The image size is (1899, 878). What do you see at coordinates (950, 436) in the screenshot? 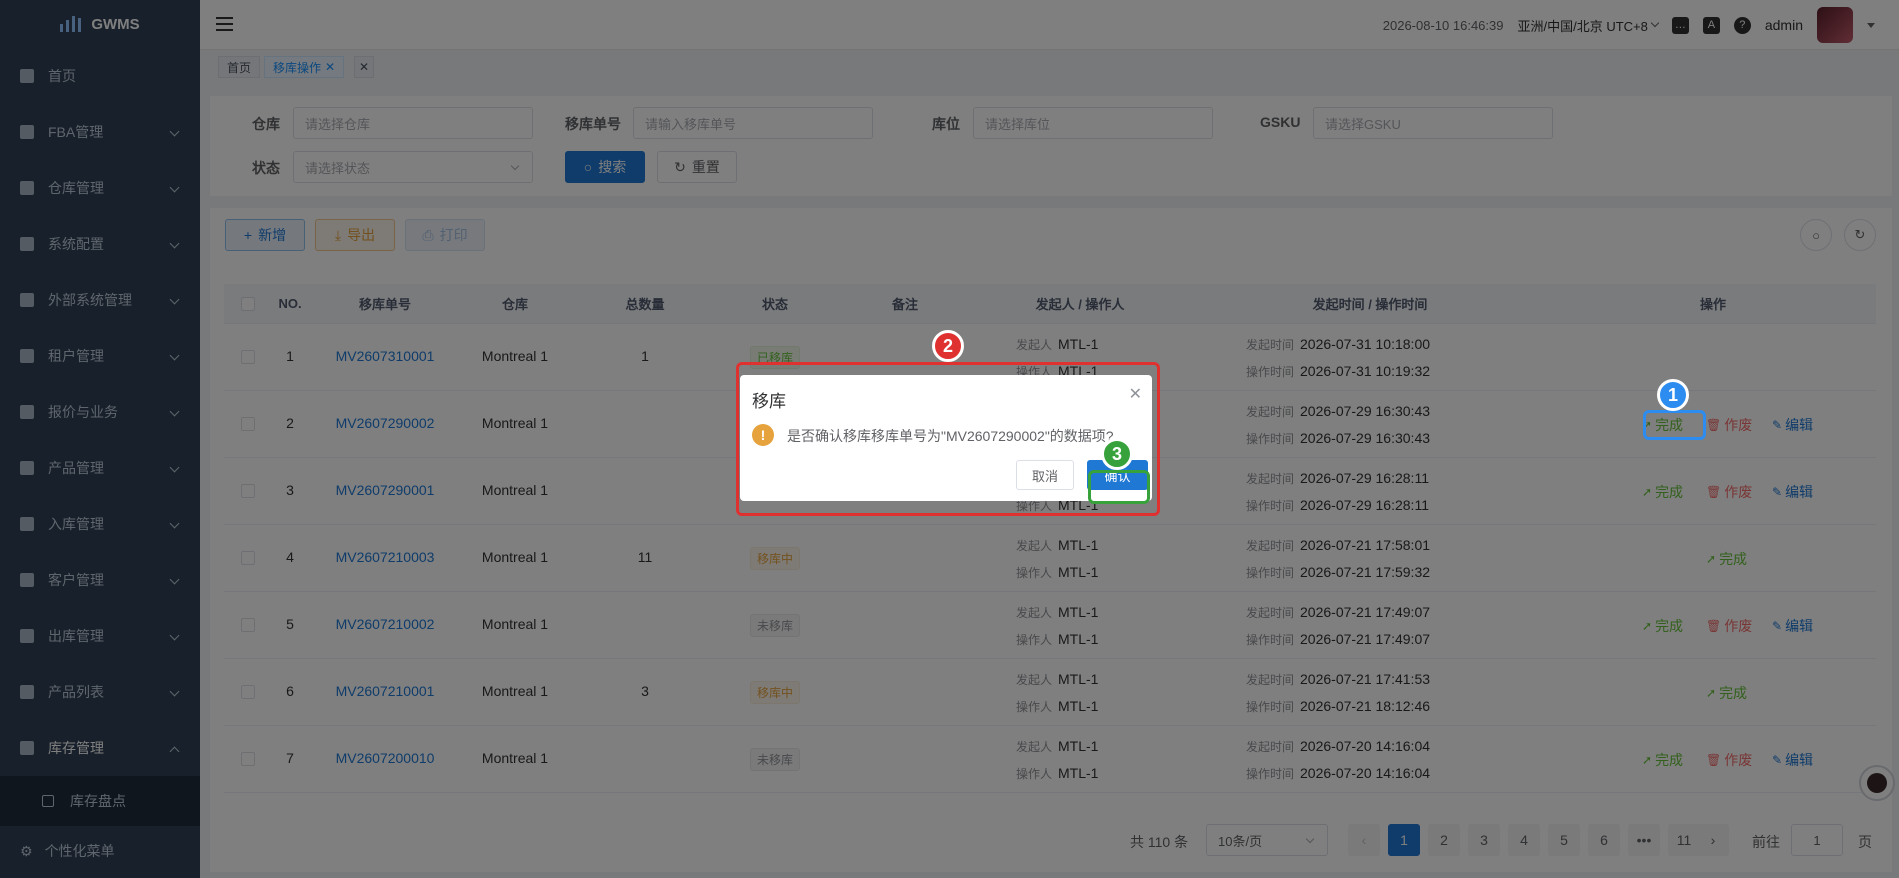
I see `dialog-message: 是否确认移库移库单号为"MV2607290002"的数据项?` at bounding box center [950, 436].